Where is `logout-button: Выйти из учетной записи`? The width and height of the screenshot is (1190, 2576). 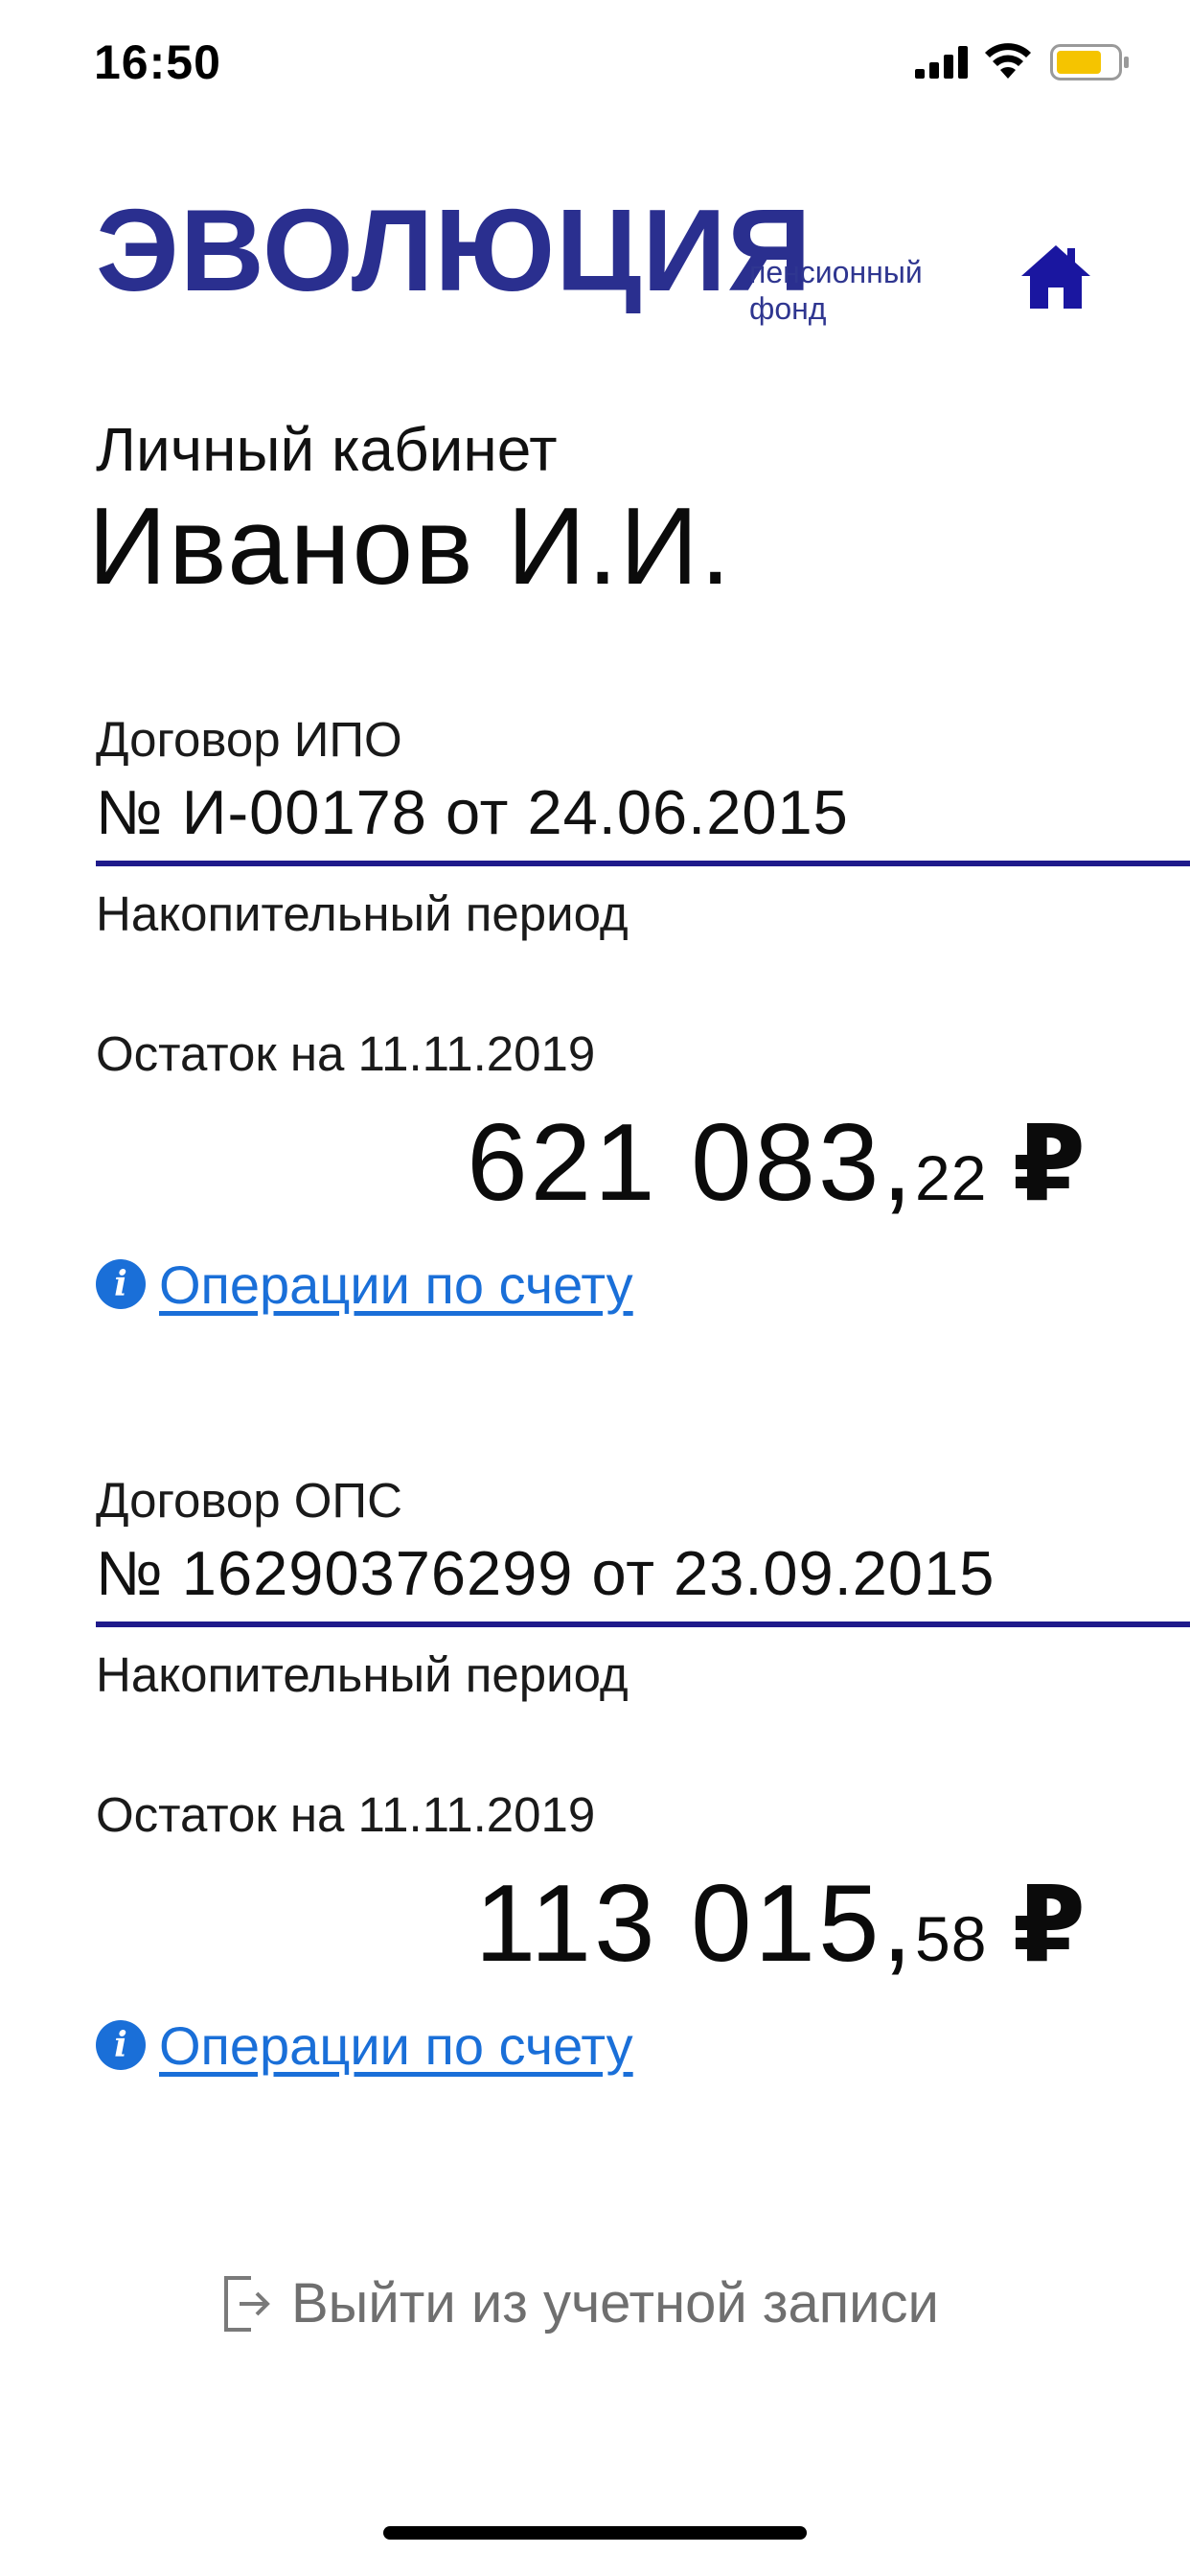 logout-button: Выйти из учетной записи is located at coordinates (580, 2303).